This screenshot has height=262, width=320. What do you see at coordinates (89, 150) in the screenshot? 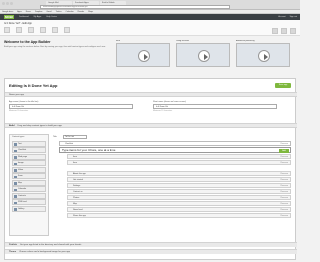
I see `todo-input-text: Type items for you: Chore, one at a time` at bounding box center [89, 150].